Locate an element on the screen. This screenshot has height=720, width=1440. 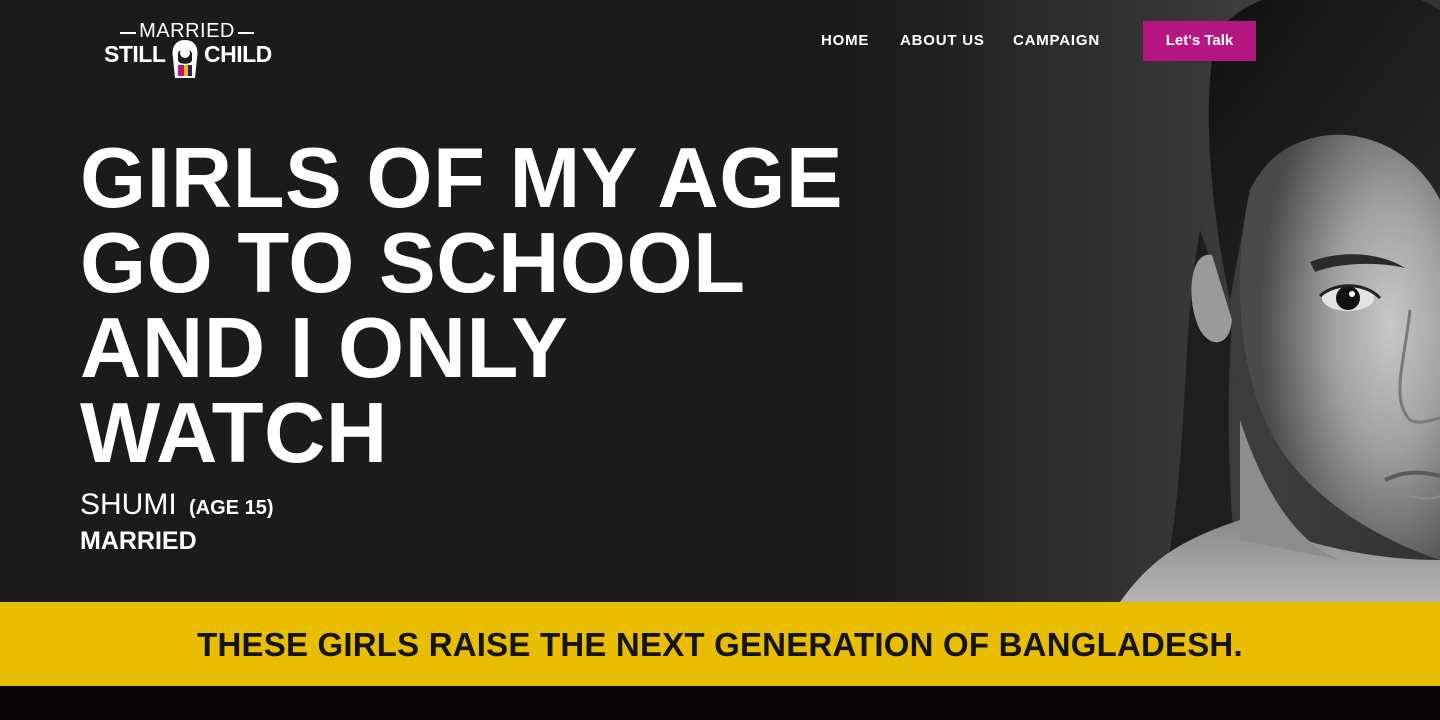
nav-campaign: CAMPAIGN is located at coordinates (1056, 41).